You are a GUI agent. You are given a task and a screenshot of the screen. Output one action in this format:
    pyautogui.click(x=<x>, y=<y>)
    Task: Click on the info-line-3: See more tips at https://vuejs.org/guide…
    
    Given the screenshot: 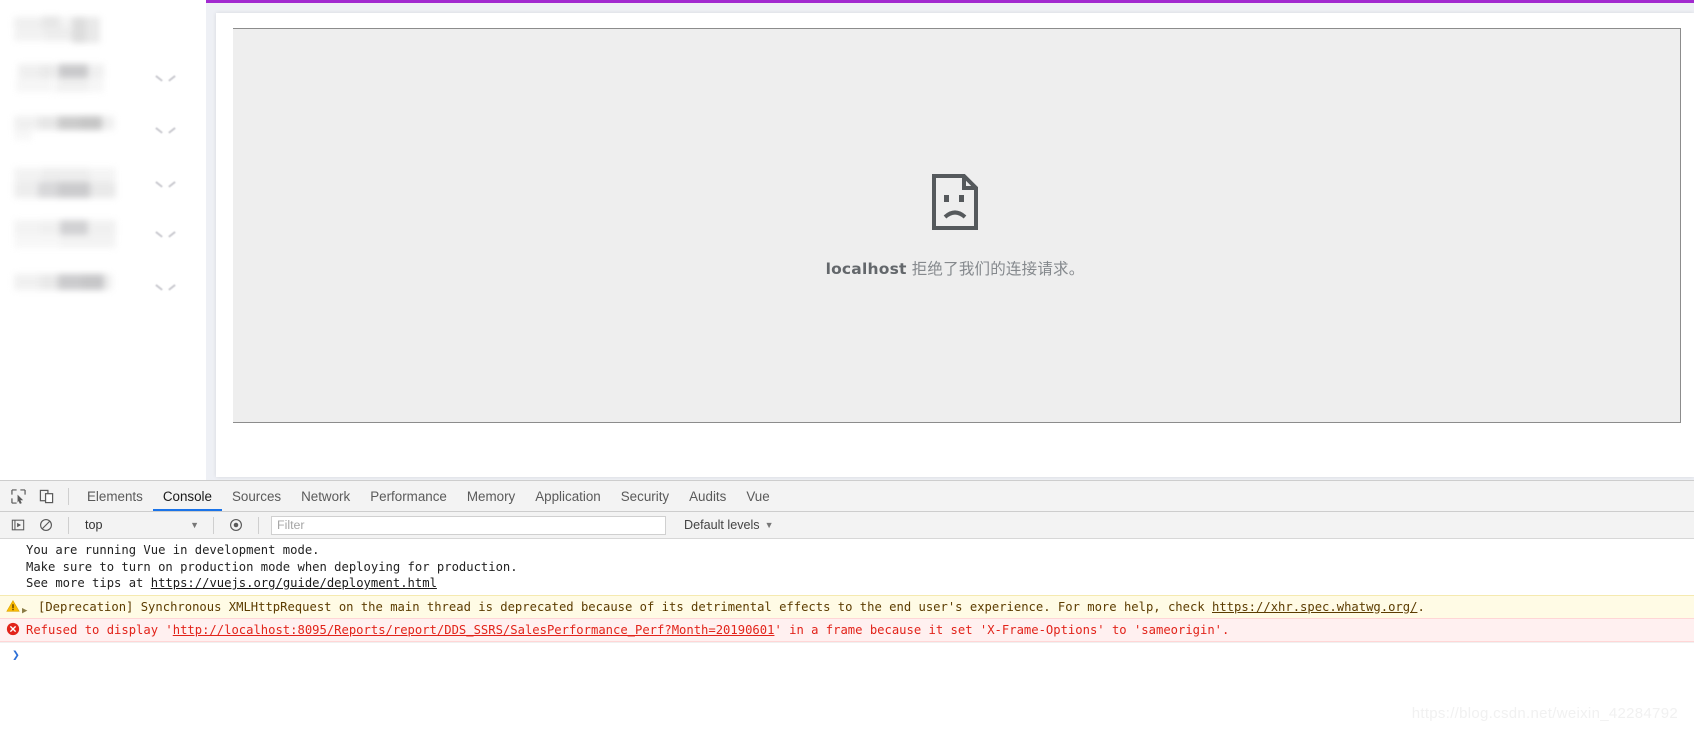 What is the action you would take?
    pyautogui.click(x=860, y=583)
    